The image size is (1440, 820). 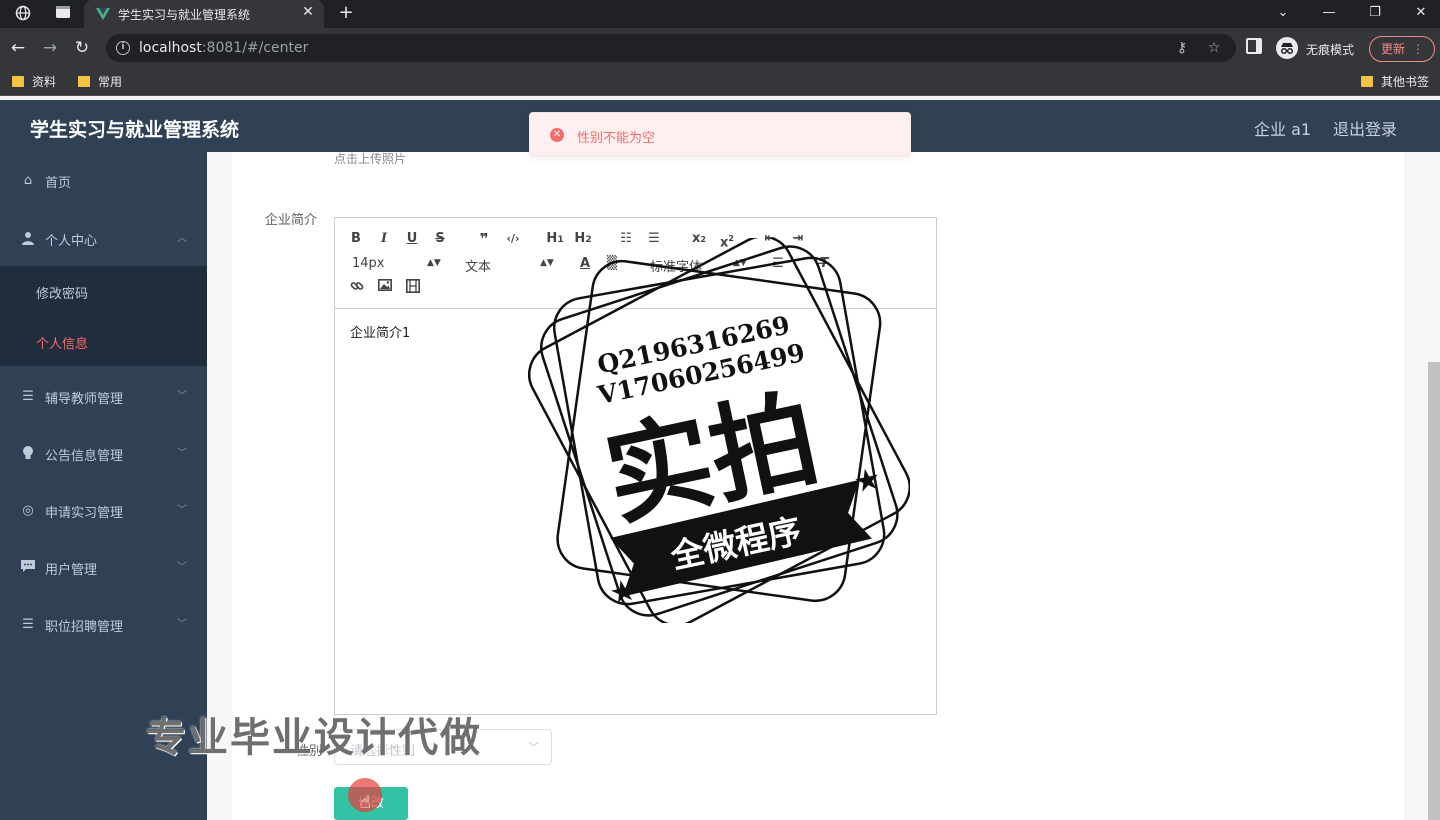 What do you see at coordinates (1330, 50) in the screenshot?
I see `incognito-label: 无痕模式` at bounding box center [1330, 50].